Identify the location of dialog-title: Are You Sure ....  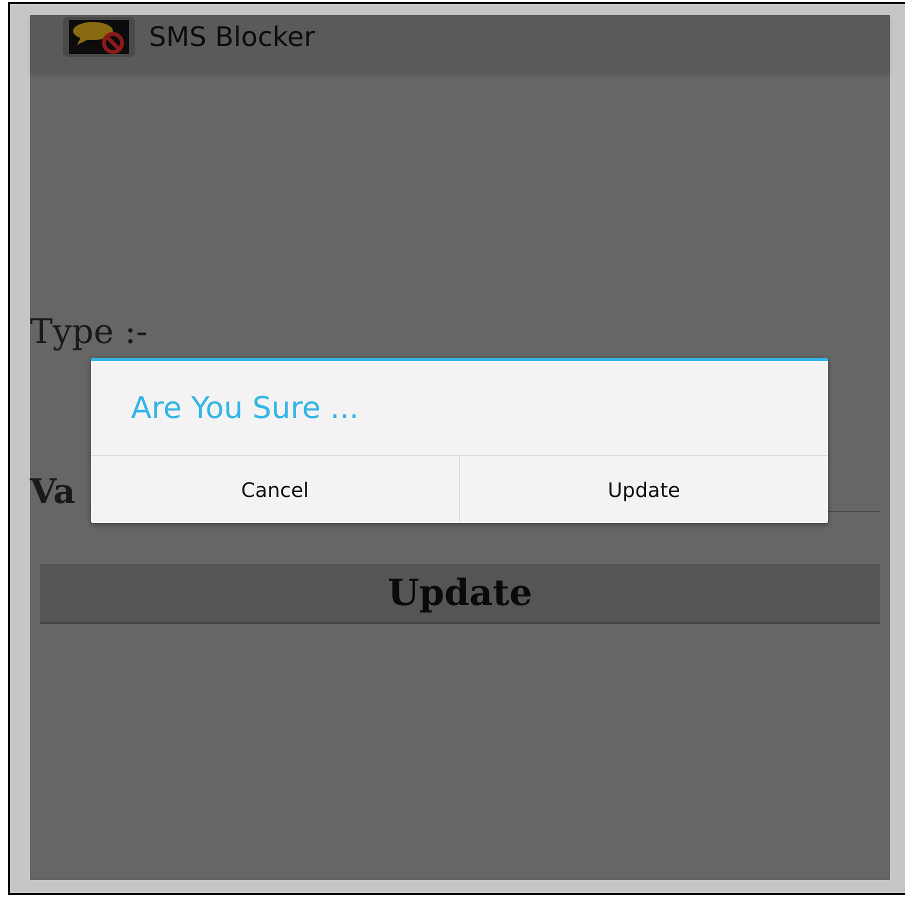
(459, 408).